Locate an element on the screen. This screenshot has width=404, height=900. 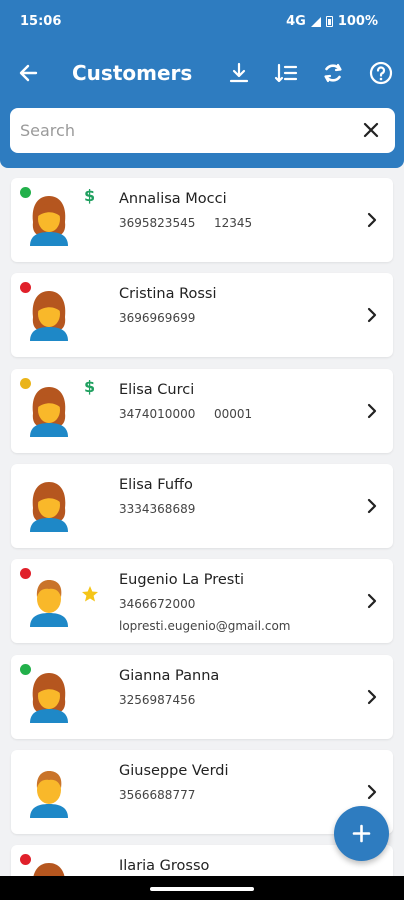
add-customer-button is located at coordinates (361, 833).